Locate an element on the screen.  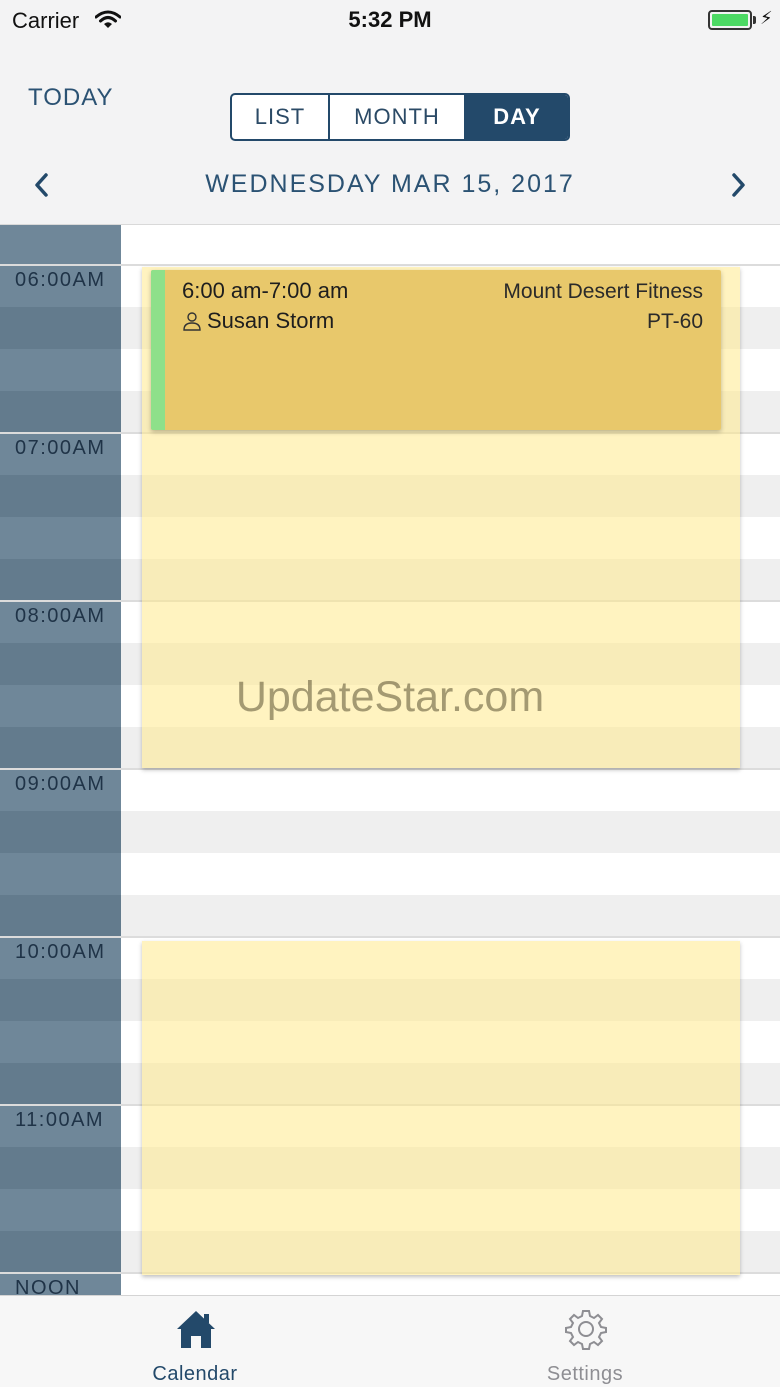
event-client: Susan Storm is located at coordinates (258, 321).